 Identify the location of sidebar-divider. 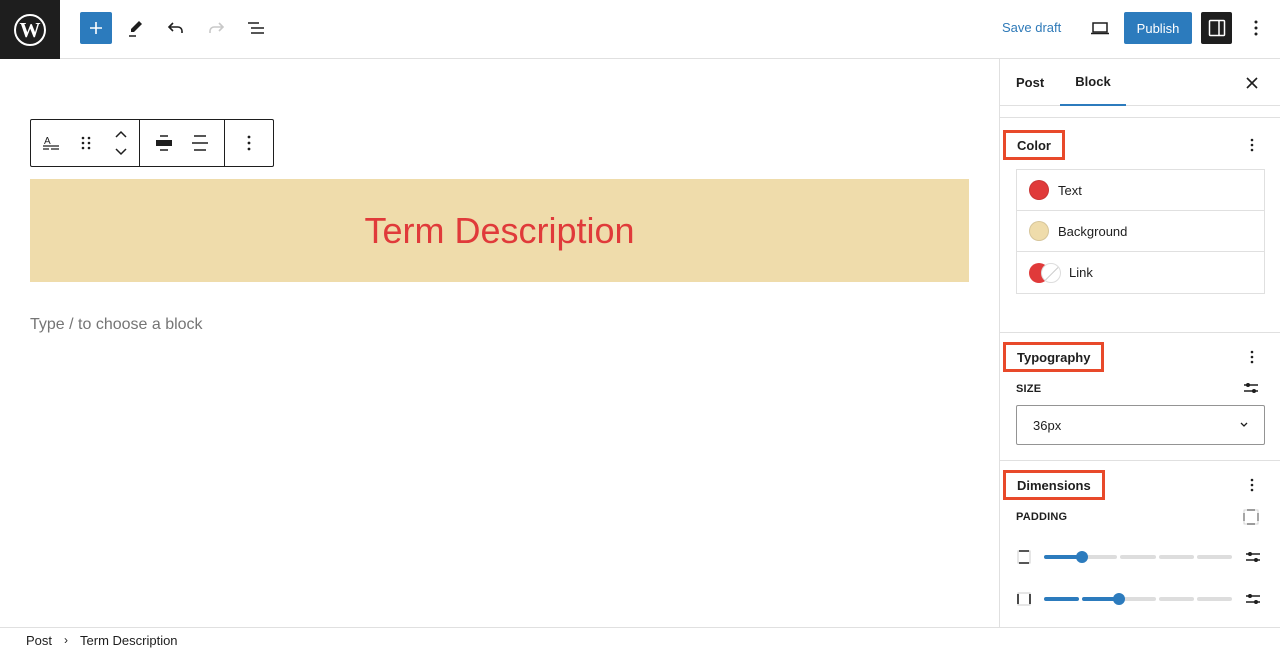
(1140, 112).